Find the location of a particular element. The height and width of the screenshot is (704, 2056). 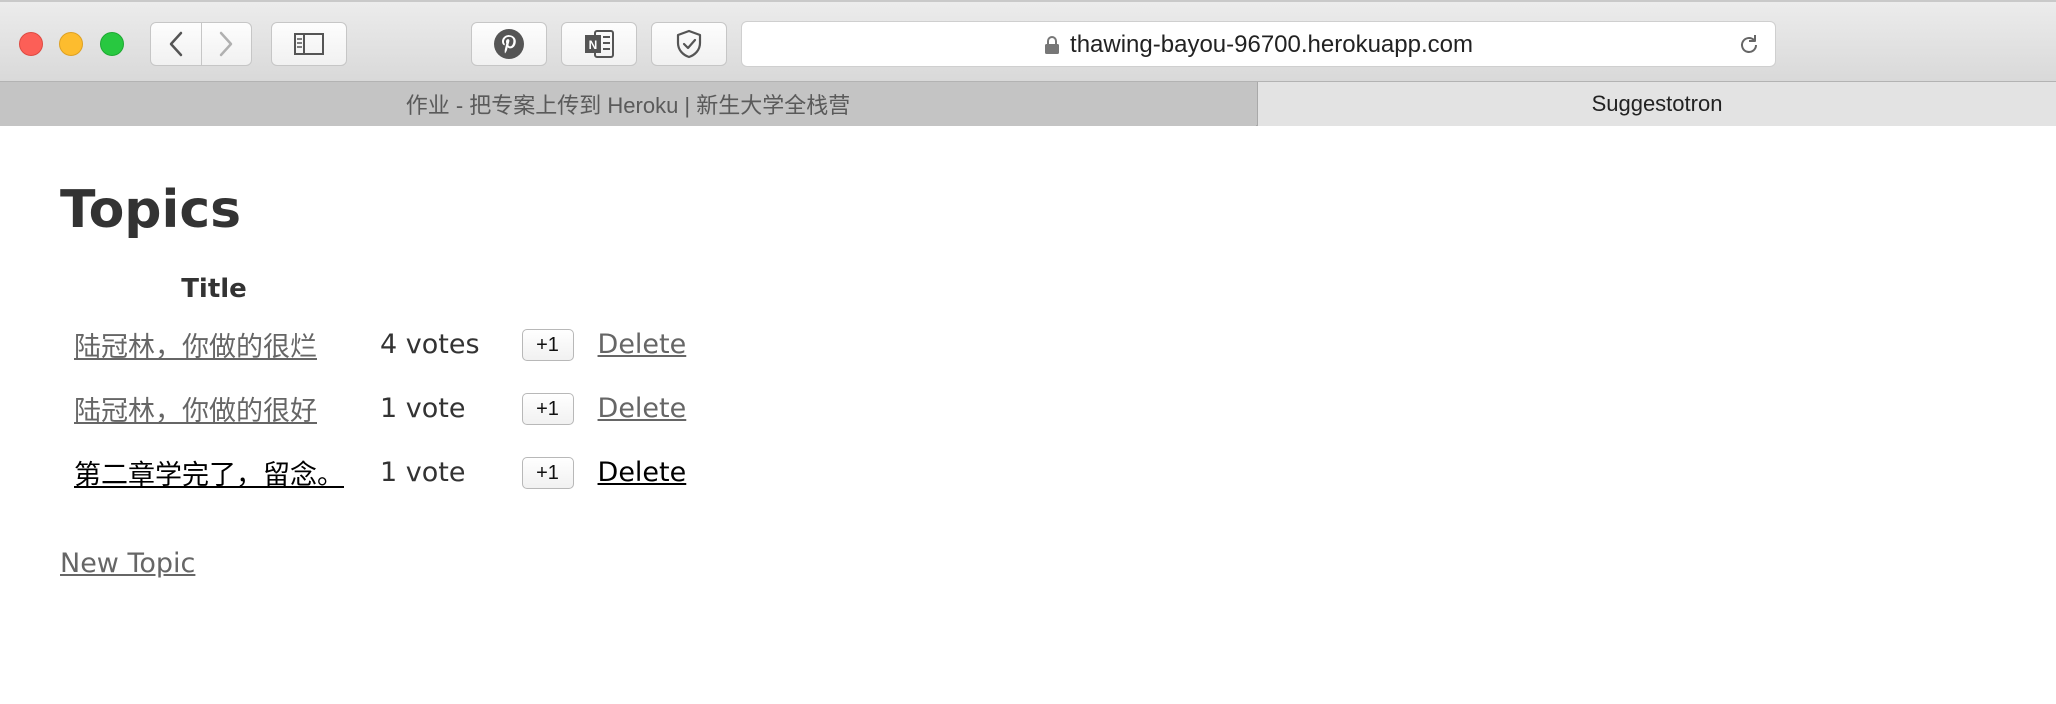

browser-toolbar: N thawing-bayou-96700.herokuapp.com is located at coordinates (1028, 40).